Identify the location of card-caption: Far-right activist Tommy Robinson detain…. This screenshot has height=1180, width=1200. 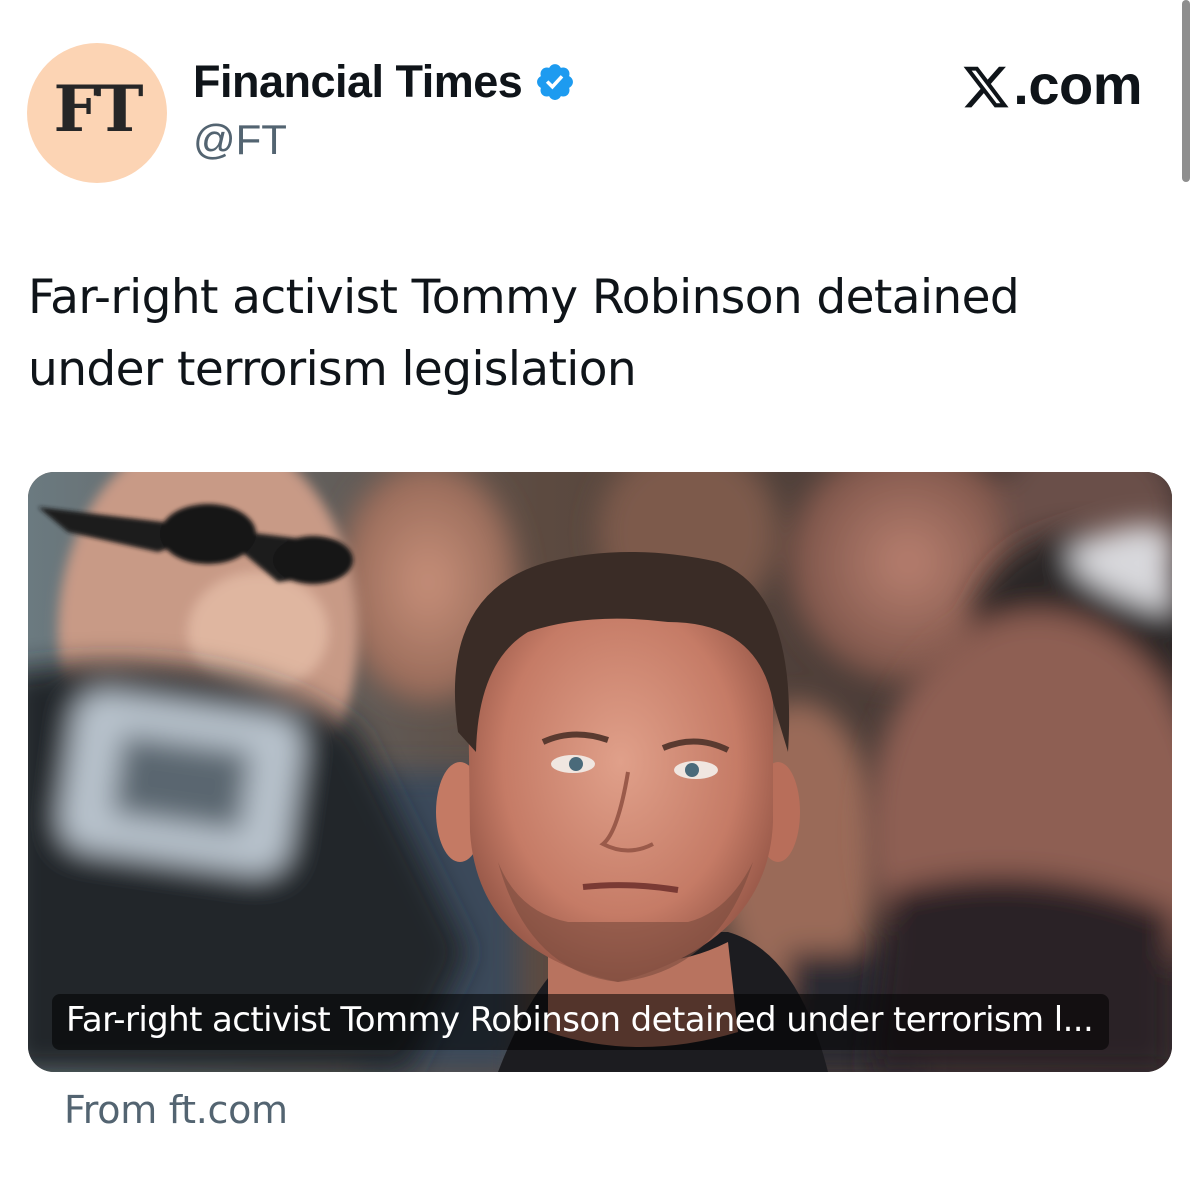
(581, 1022).